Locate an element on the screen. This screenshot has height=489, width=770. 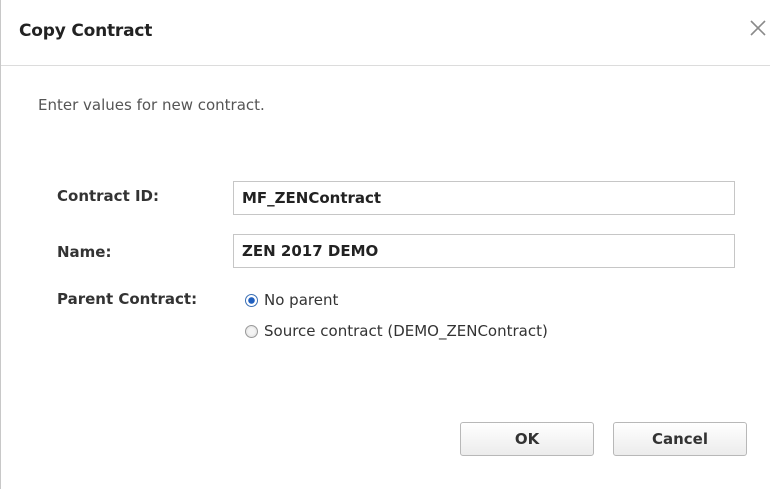
dialog-title: Copy Contract is located at coordinates (86, 31).